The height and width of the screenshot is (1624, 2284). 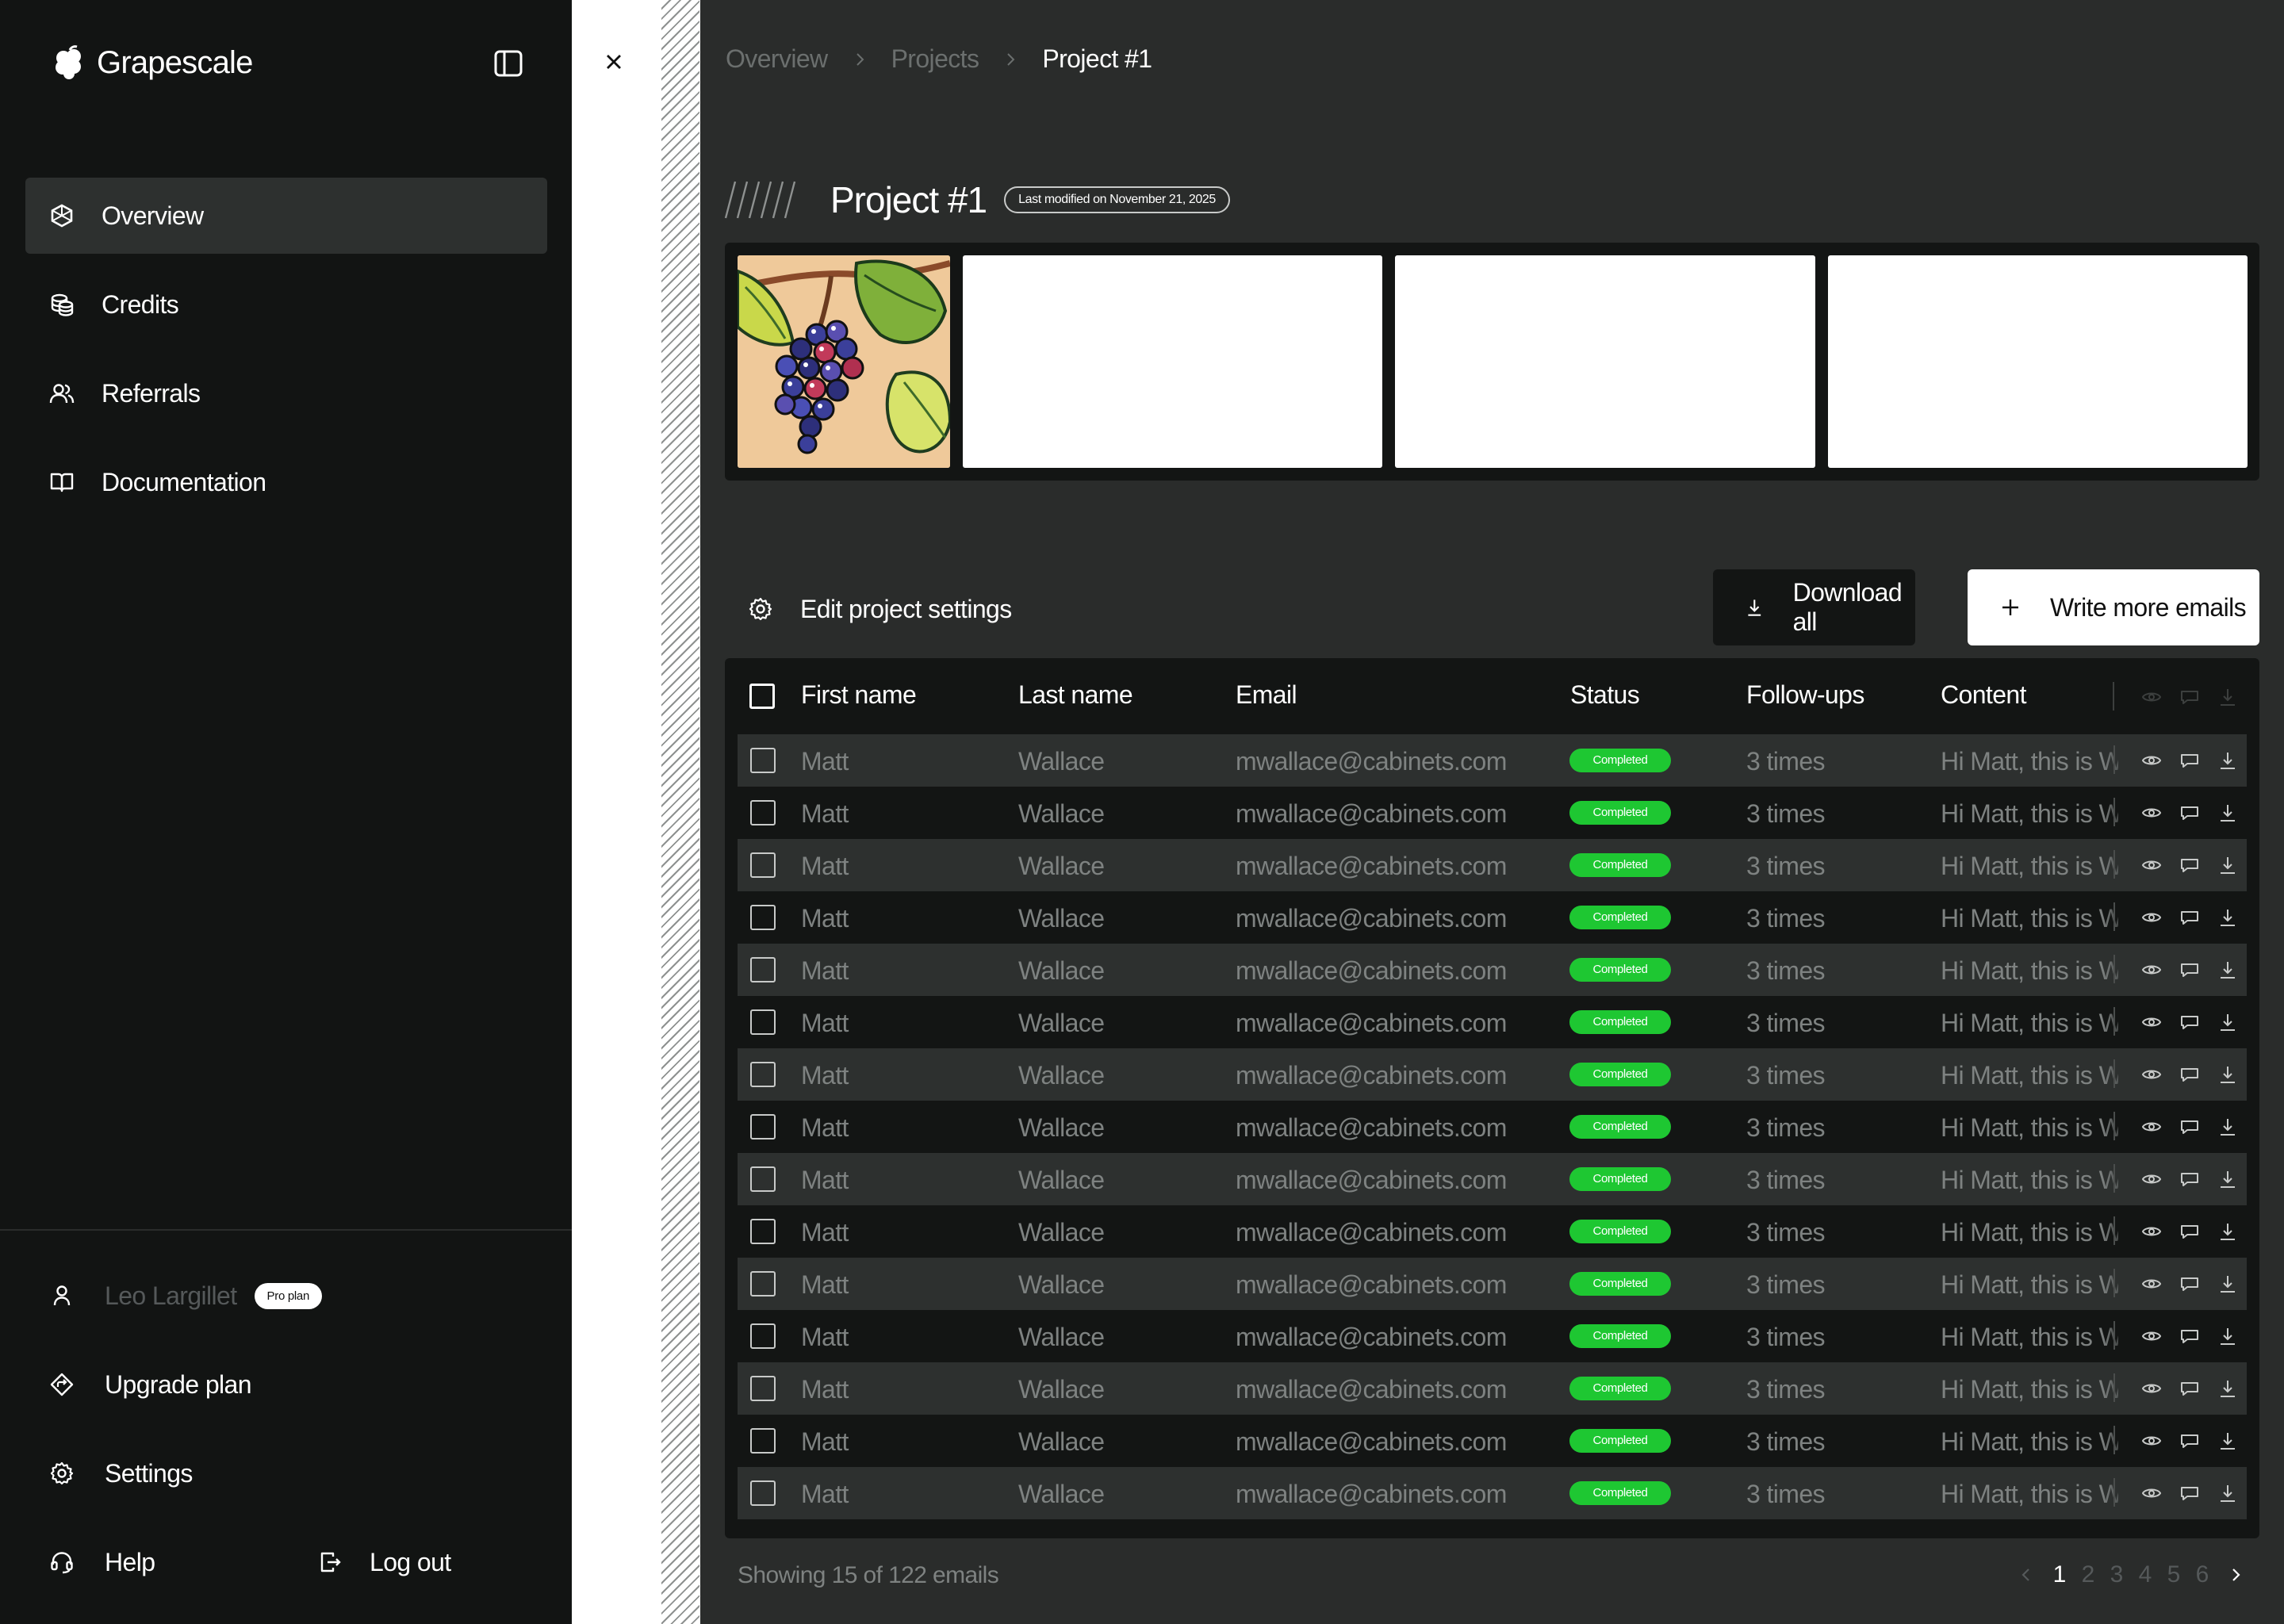 I want to click on column-header-last-name: Last name, so click(x=1075, y=695).